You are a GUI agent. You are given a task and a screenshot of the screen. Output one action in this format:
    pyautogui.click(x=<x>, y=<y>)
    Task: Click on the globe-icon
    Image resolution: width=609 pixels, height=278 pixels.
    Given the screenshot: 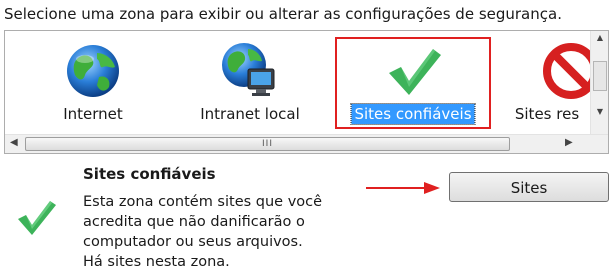 What is the action you would take?
    pyautogui.click(x=93, y=71)
    